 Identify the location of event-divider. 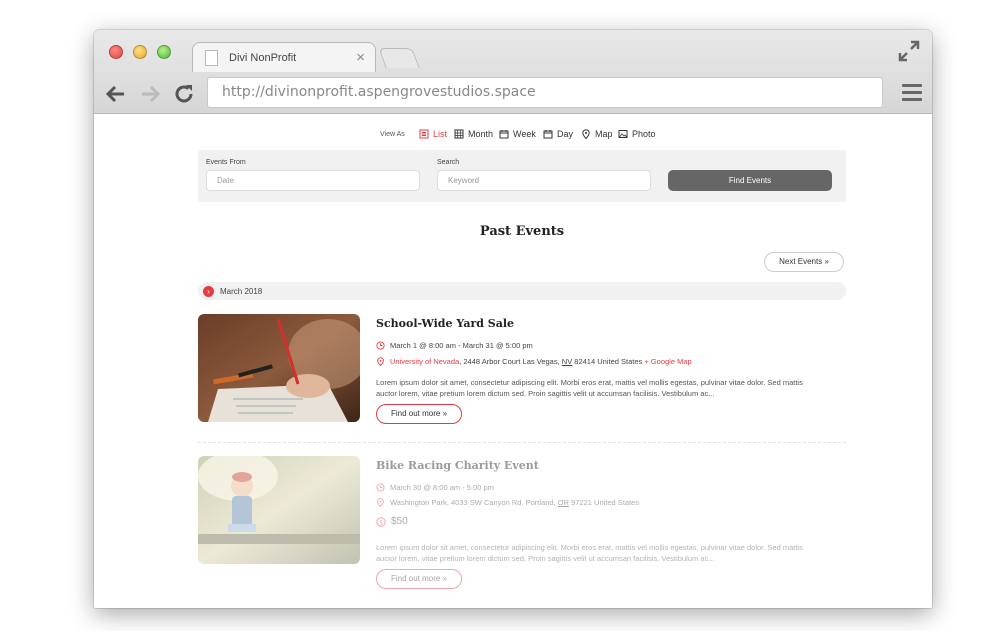
(522, 442).